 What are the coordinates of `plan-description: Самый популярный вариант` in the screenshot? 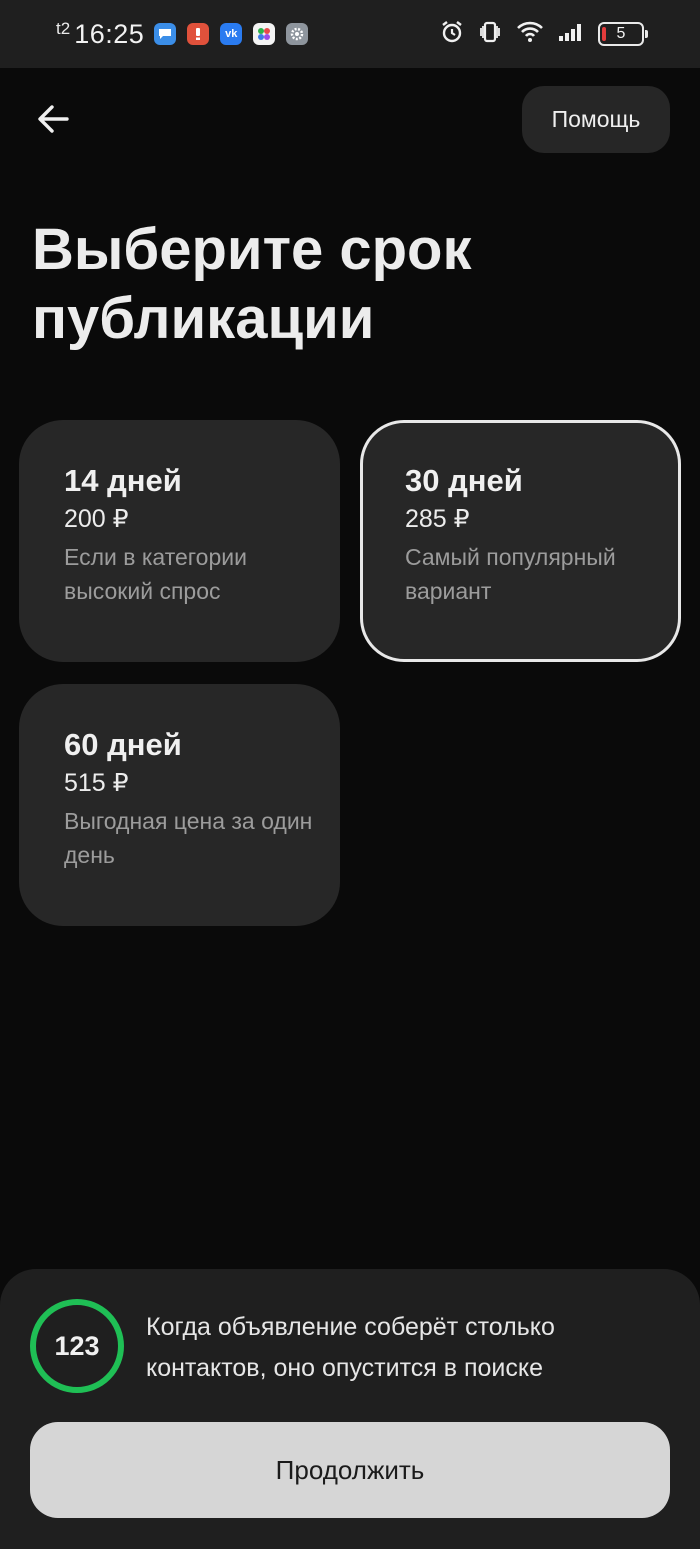 It's located at (510, 574).